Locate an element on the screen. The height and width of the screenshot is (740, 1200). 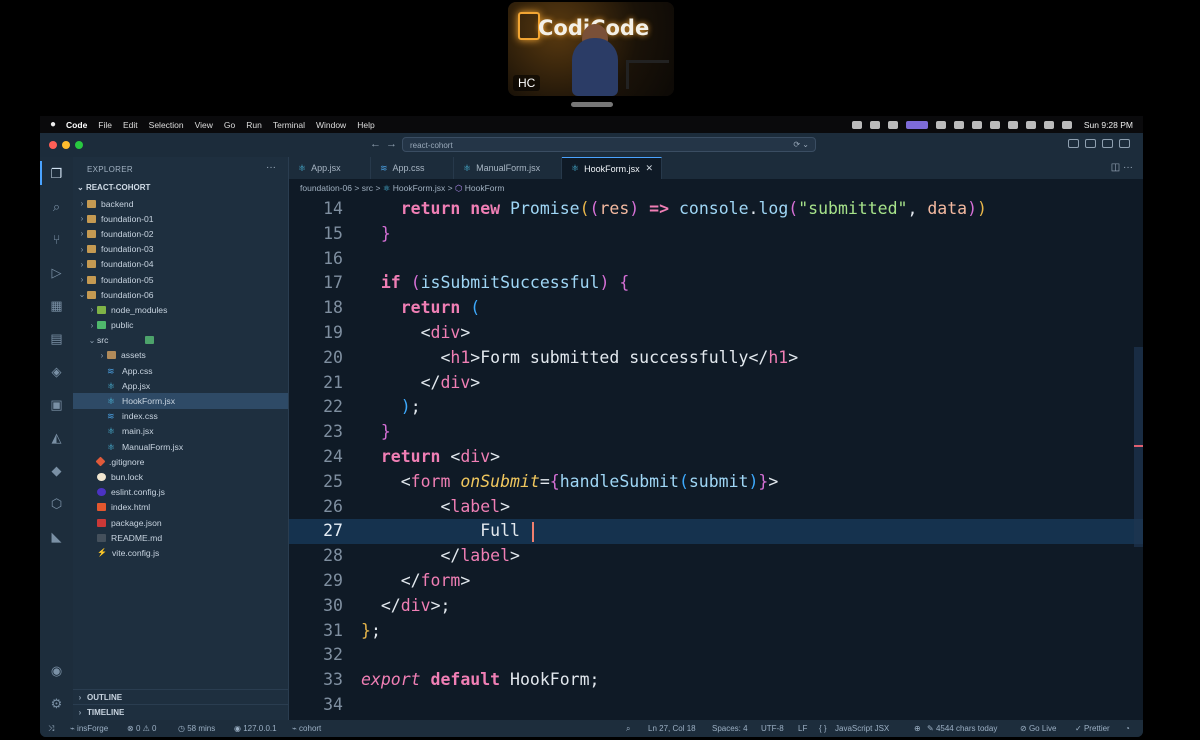
menubar-clock: Sun 9:28 PM is located at coordinates (1108, 125).